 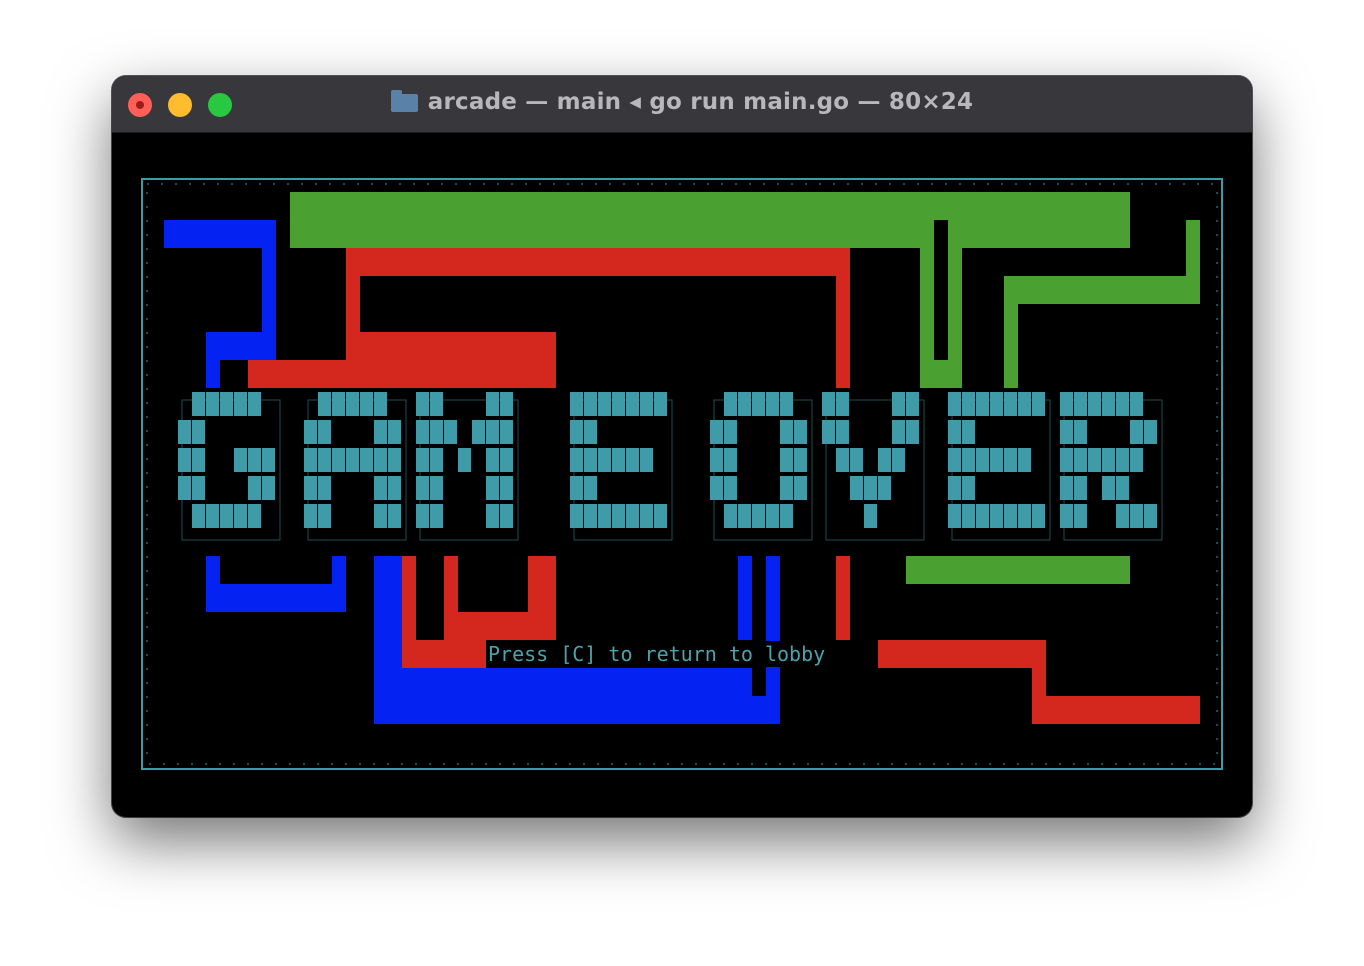 I want to click on folder-icon, so click(x=404, y=101).